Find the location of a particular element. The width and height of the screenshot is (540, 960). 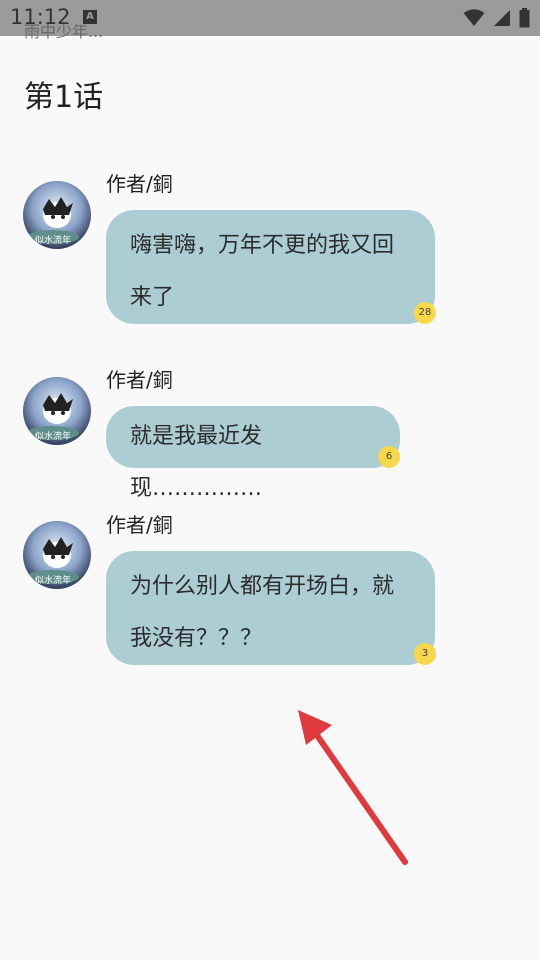

red-arrow-icon is located at coordinates (353, 787).